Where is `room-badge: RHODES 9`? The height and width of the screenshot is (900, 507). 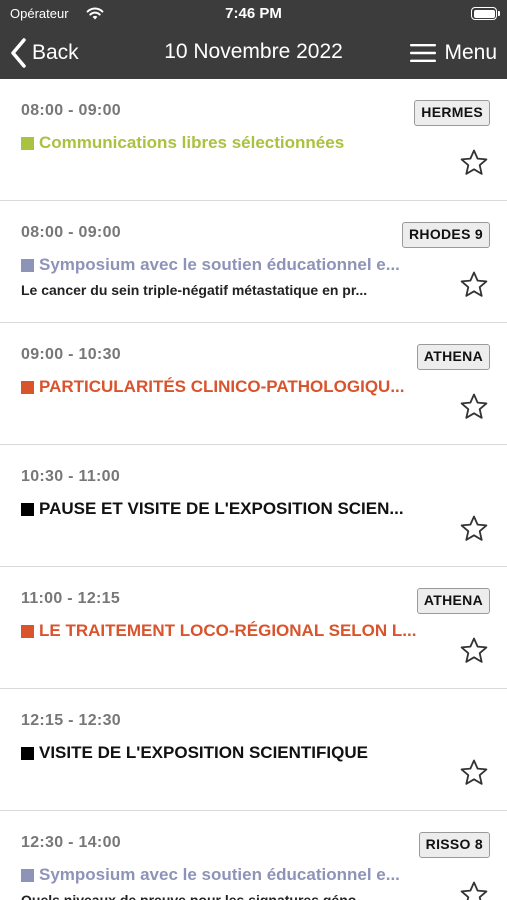 room-badge: RHODES 9 is located at coordinates (446, 235).